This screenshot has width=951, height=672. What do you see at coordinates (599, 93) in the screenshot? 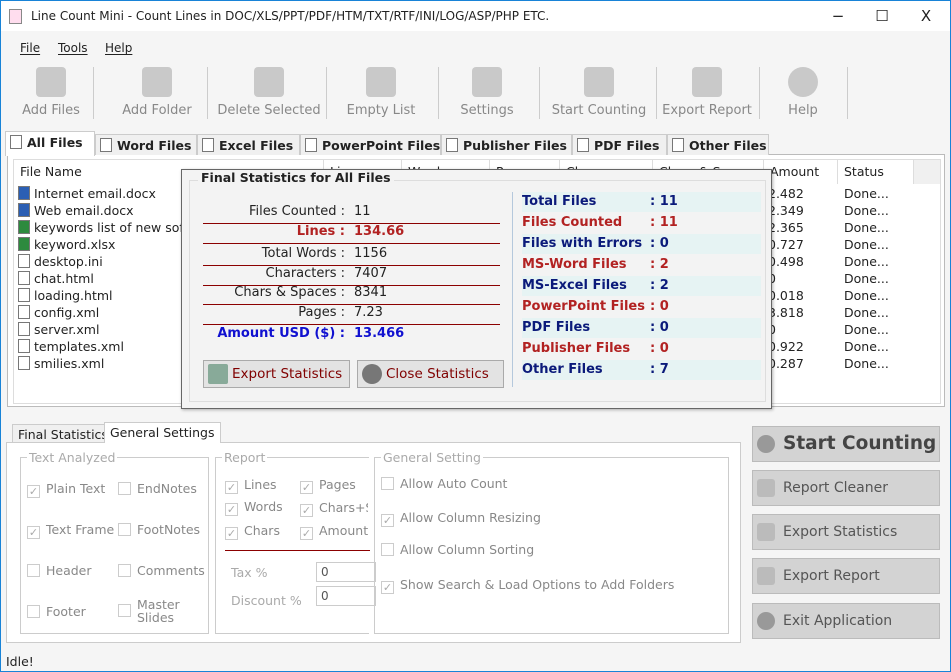
I see `toolbar-start-counting-button: Start Counting` at bounding box center [599, 93].